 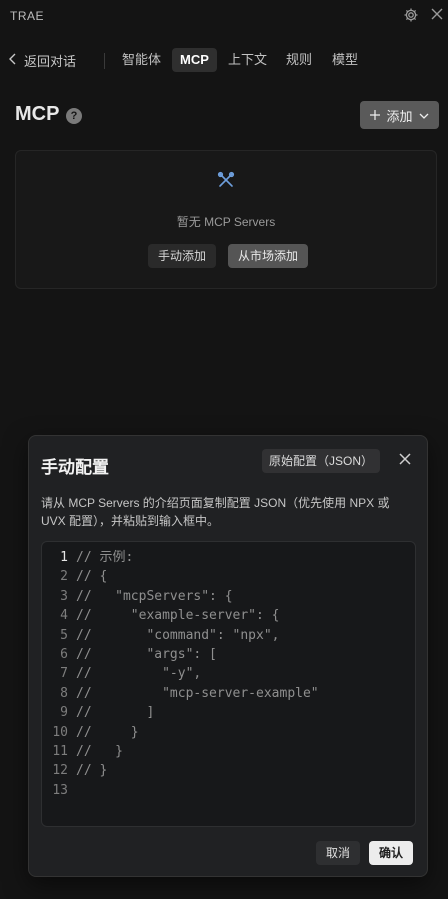 I want to click on line-number: 10, so click(x=60, y=732).